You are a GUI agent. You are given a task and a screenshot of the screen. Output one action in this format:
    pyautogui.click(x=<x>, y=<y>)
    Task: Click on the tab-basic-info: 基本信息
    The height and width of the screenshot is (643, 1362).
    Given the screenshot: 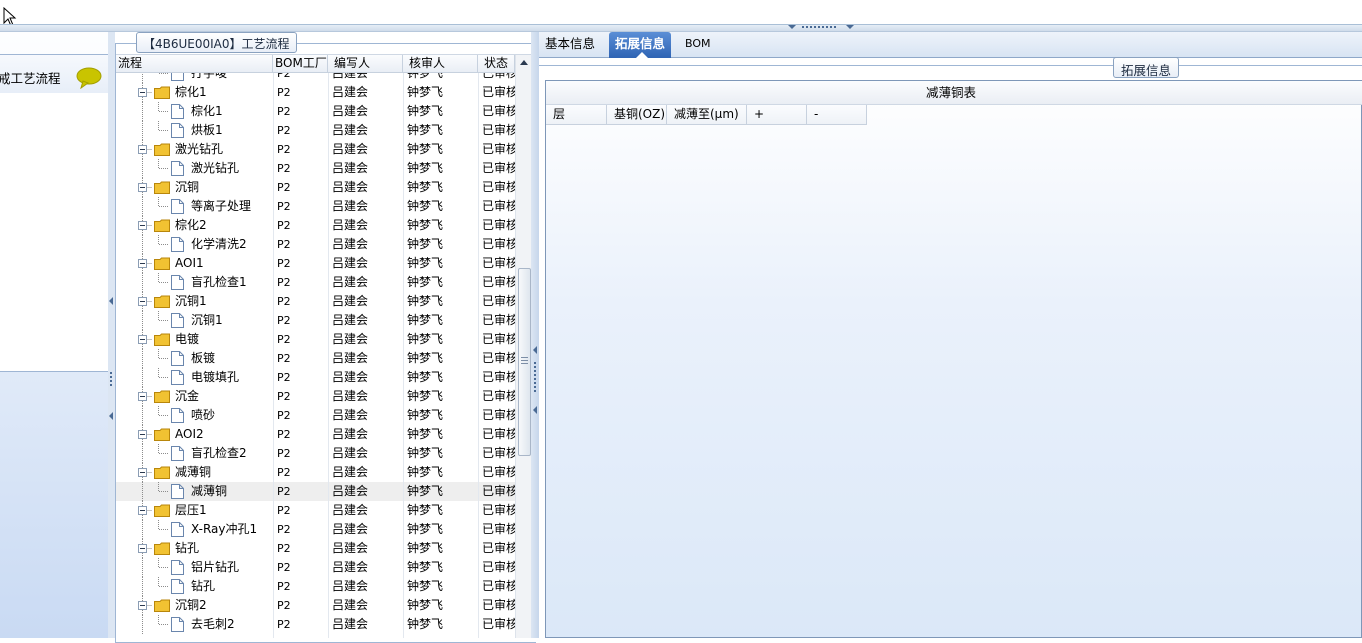 What is the action you would take?
    pyautogui.click(x=570, y=45)
    